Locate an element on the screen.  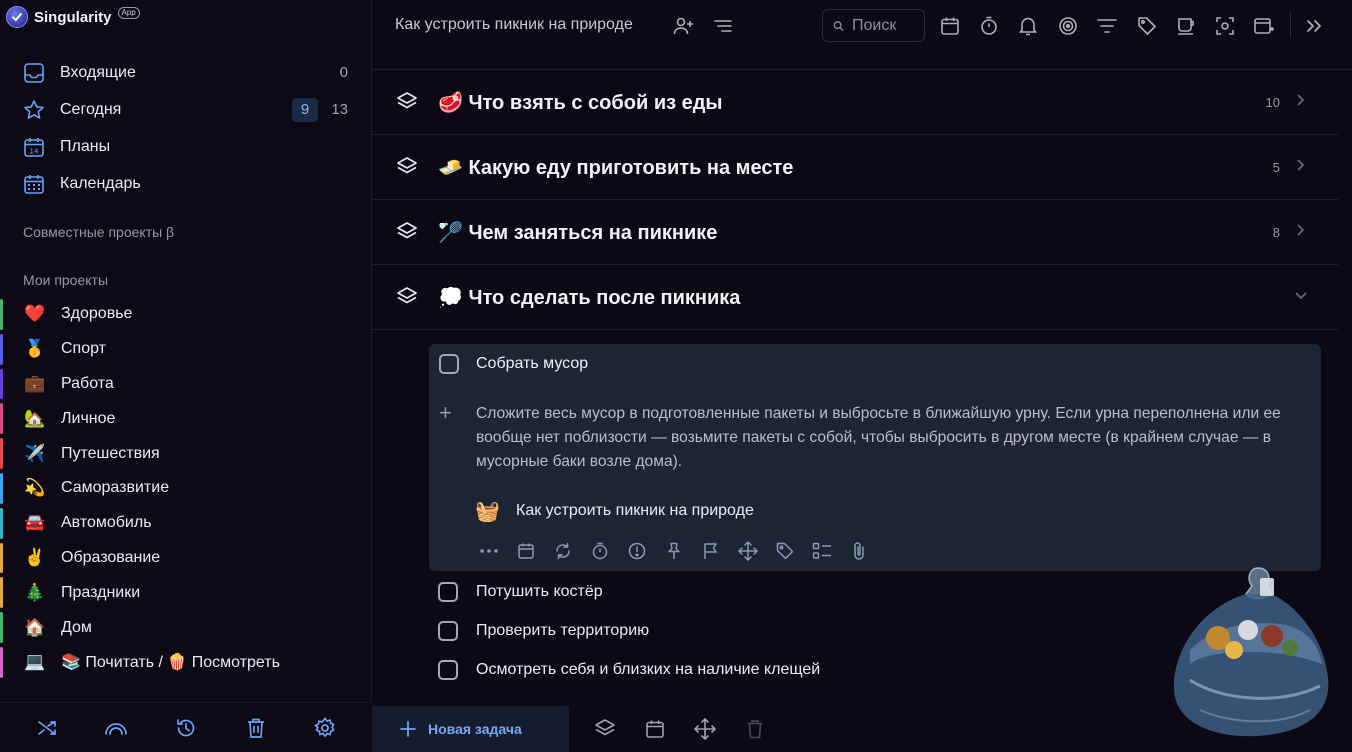
more-dots-icon is located at coordinates (489, 551).